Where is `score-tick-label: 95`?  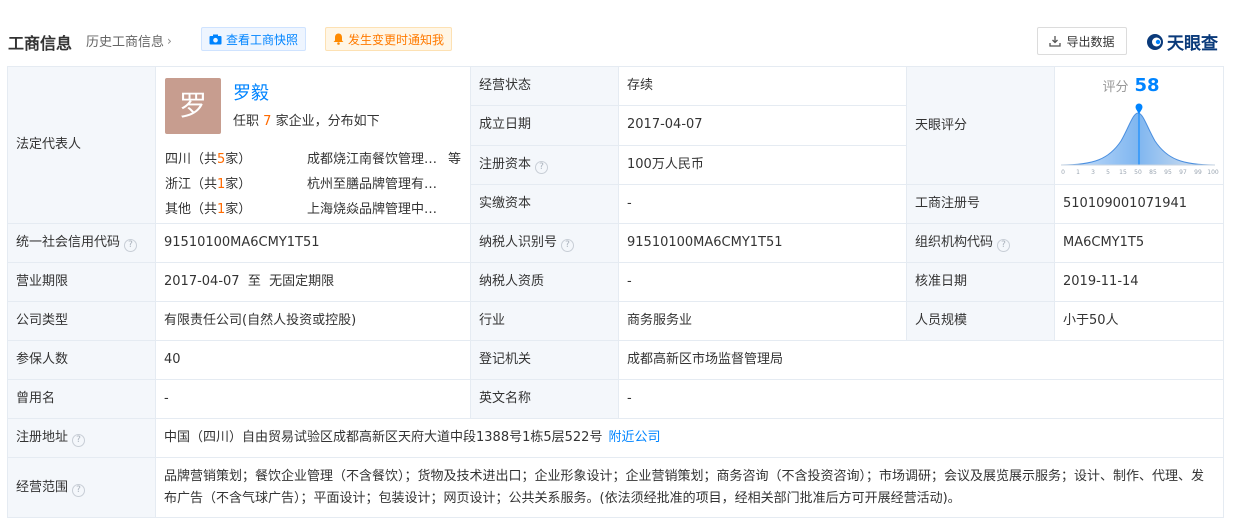 score-tick-label: 95 is located at coordinates (1168, 172).